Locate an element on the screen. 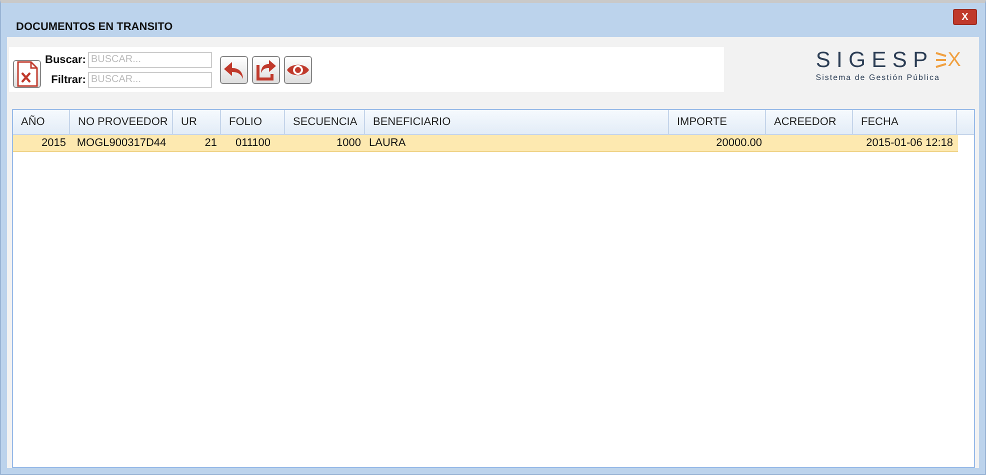 The height and width of the screenshot is (475, 986). logo-tagline: Sistema de Gestión Pública is located at coordinates (878, 77).